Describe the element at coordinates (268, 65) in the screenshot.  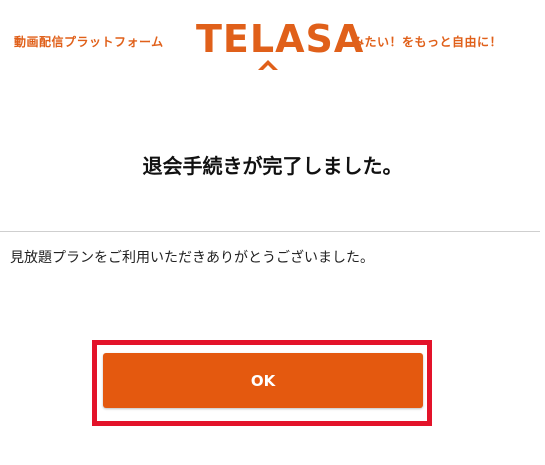
I see `logo-mark-icon` at that location.